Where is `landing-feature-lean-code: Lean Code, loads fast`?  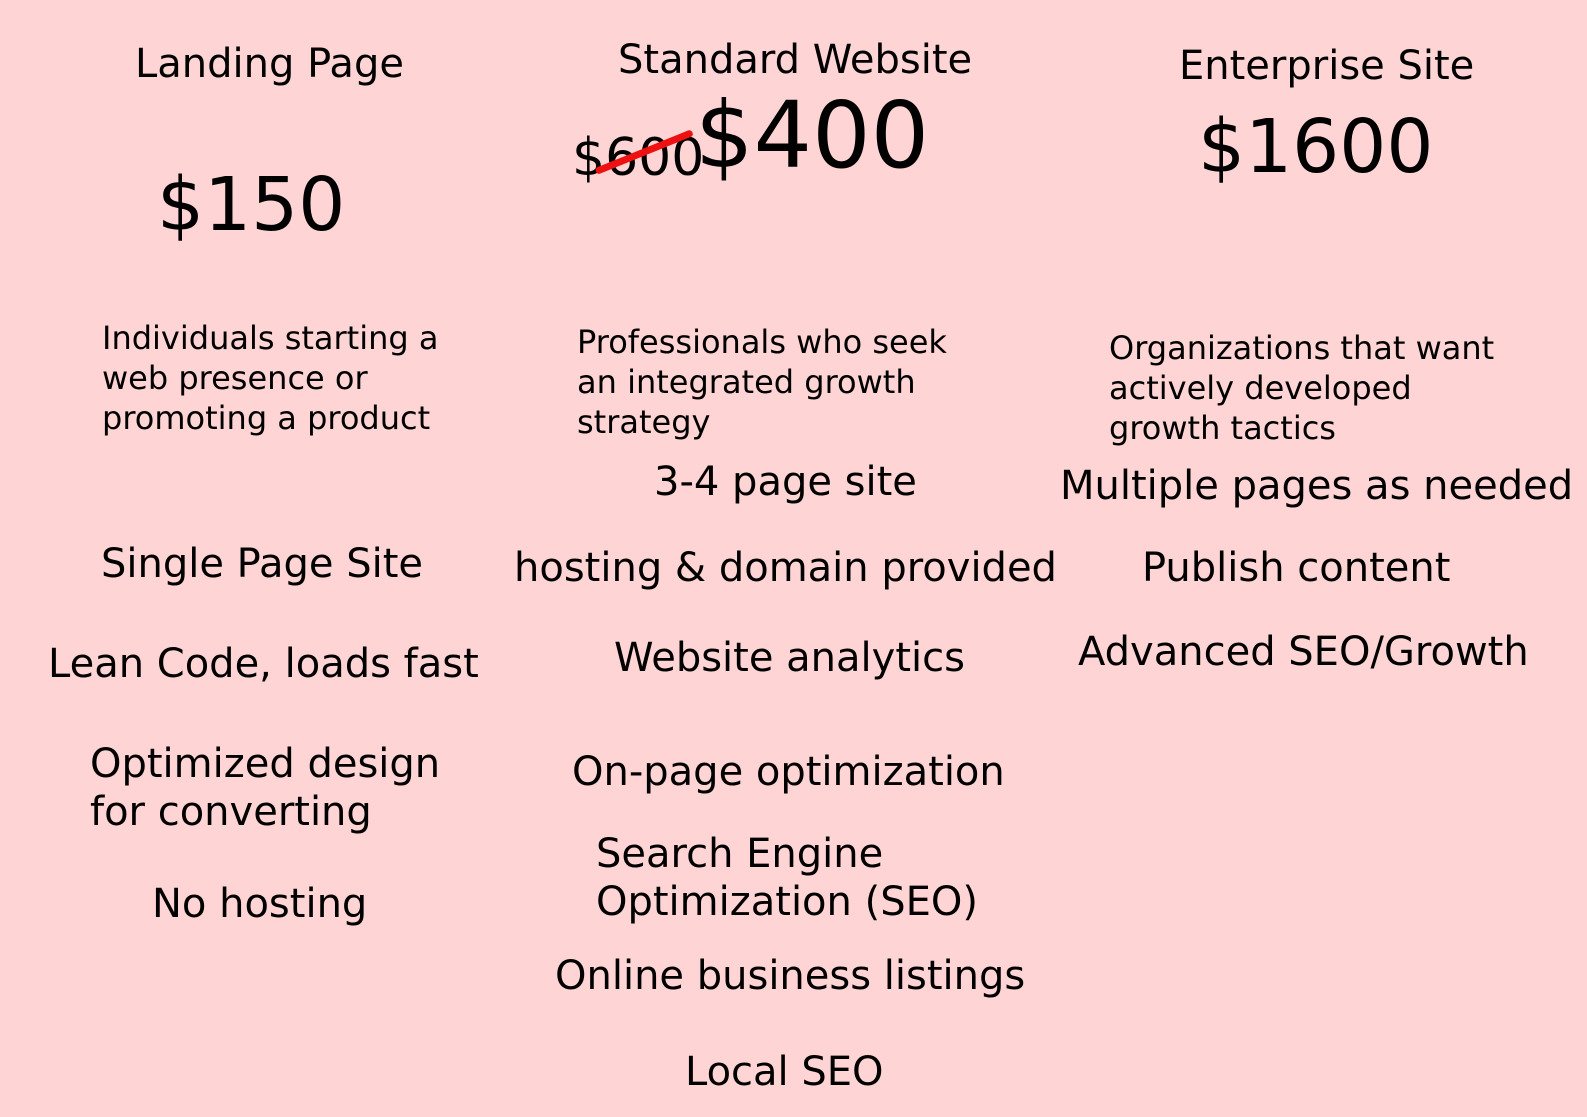 landing-feature-lean-code: Lean Code, loads fast is located at coordinates (263, 664).